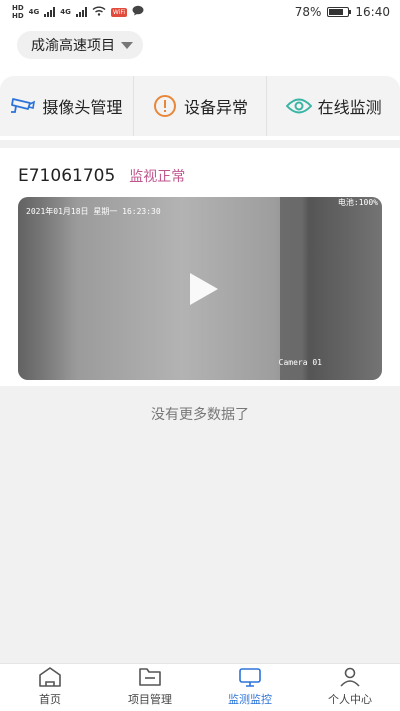  Describe the element at coordinates (150, 677) in the screenshot. I see `folder-icon` at that location.